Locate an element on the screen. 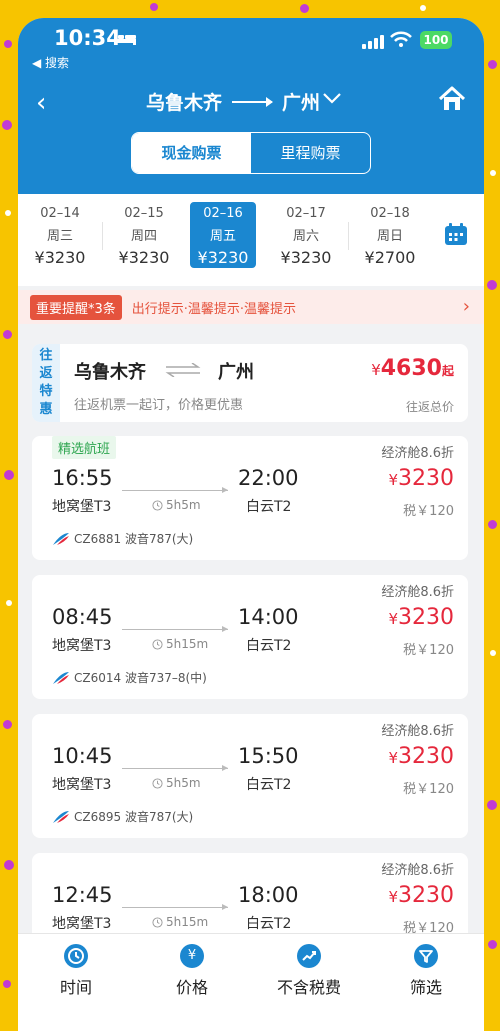 Image resolution: width=500 pixels, height=1031 pixels. tab-label: 筛选 is located at coordinates (425, 987).